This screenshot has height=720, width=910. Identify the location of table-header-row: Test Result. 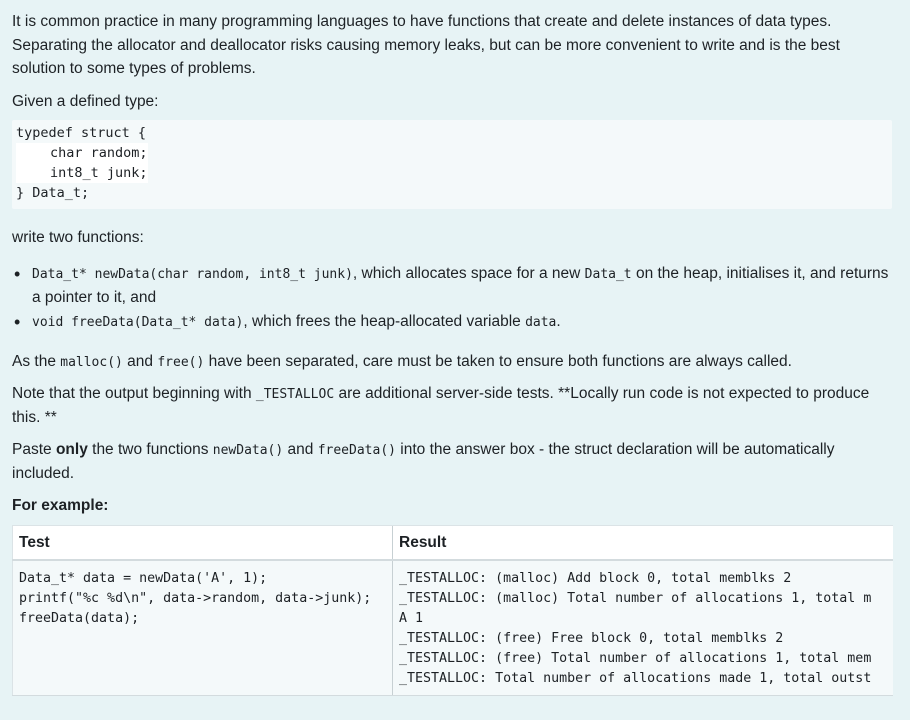
(452, 543).